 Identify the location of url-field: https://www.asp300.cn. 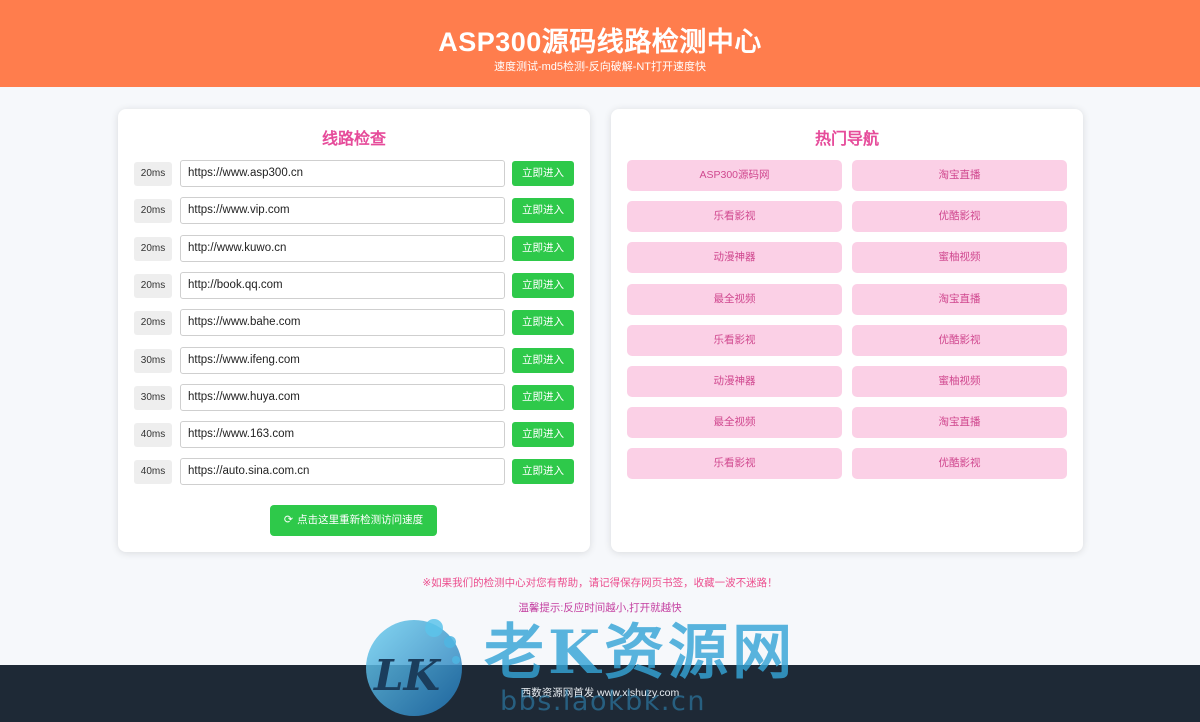
(342, 173).